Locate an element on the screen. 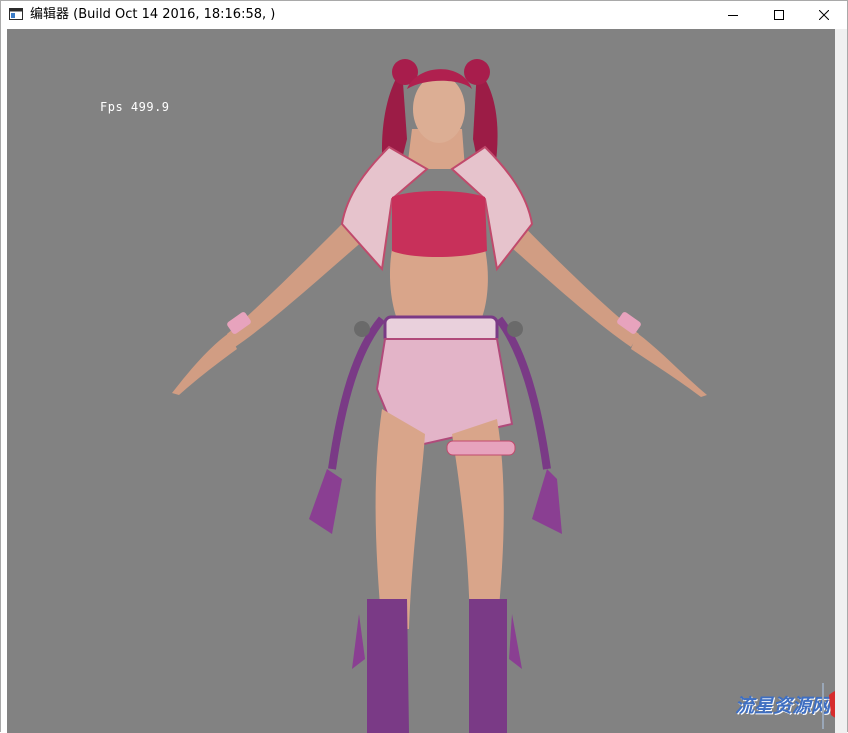 The width and height of the screenshot is (848, 733). fps-counter: Fps 499.9 is located at coordinates (135, 107).